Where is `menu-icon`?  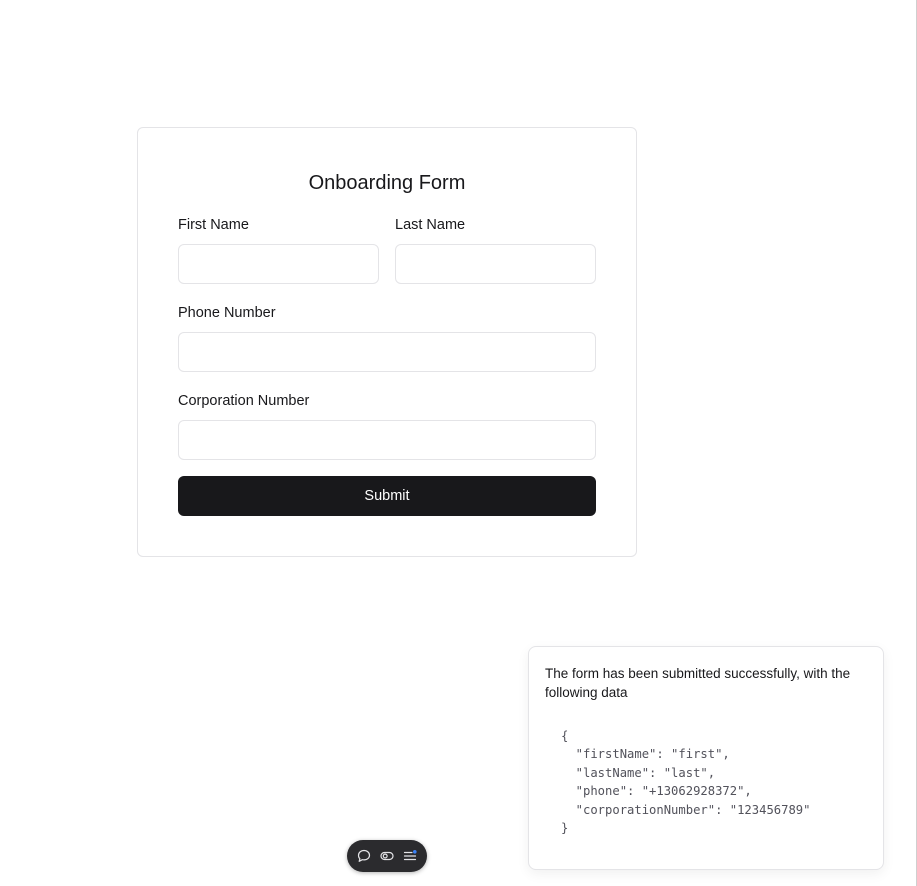 menu-icon is located at coordinates (410, 856).